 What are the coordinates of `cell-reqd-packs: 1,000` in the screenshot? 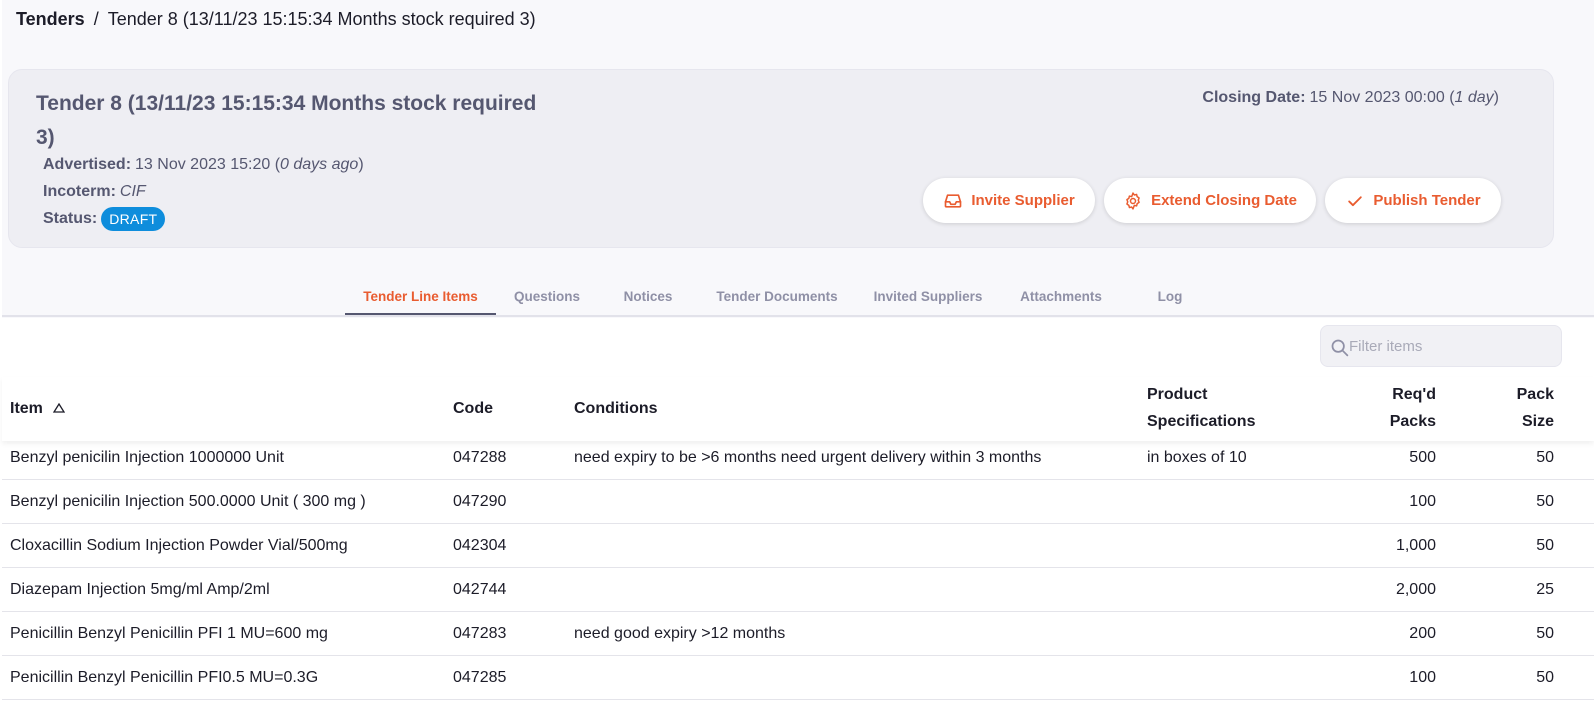 It's located at (1415, 545).